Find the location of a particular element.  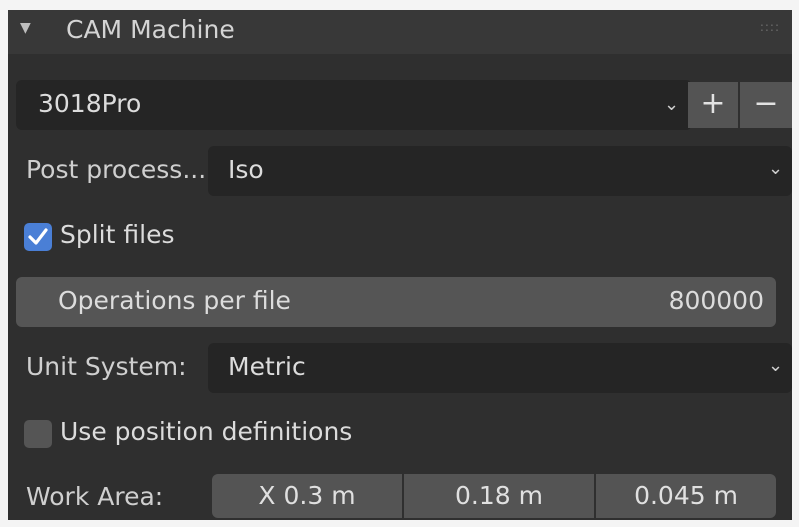

add-preset-button: + is located at coordinates (713, 105).